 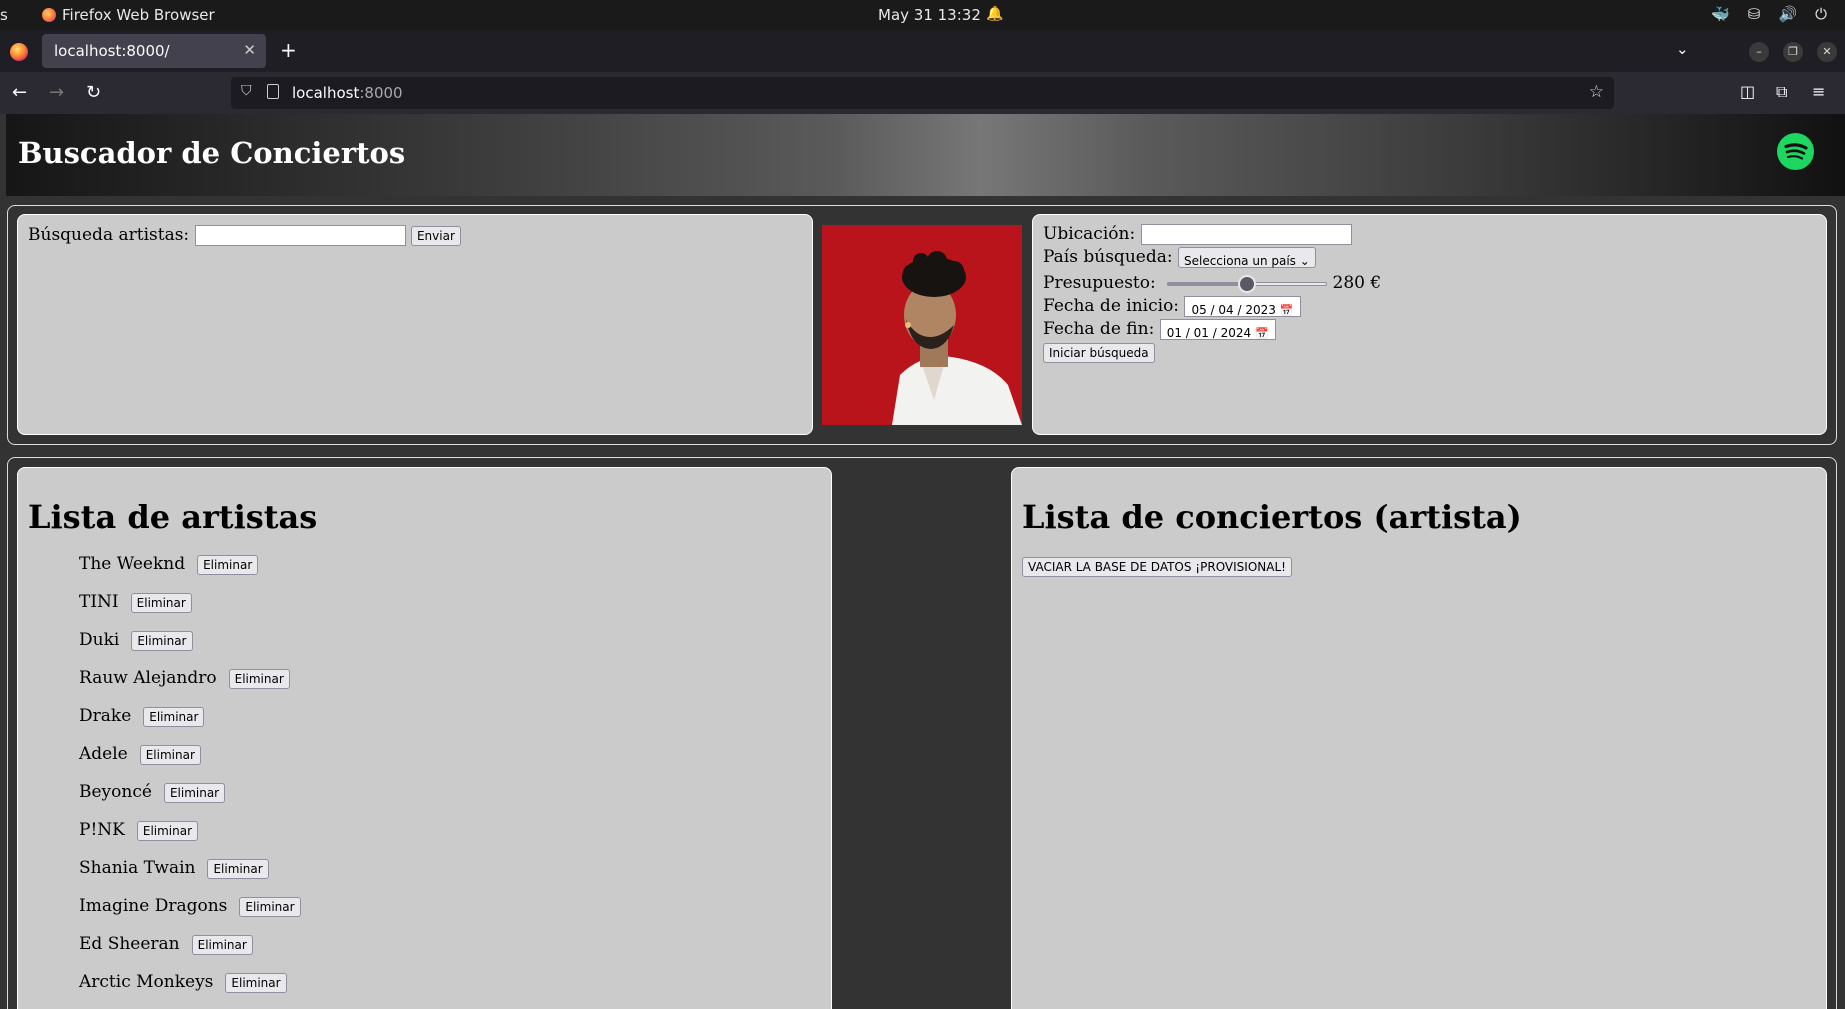 I want to click on url-text: localhost:8000, so click(x=347, y=93).